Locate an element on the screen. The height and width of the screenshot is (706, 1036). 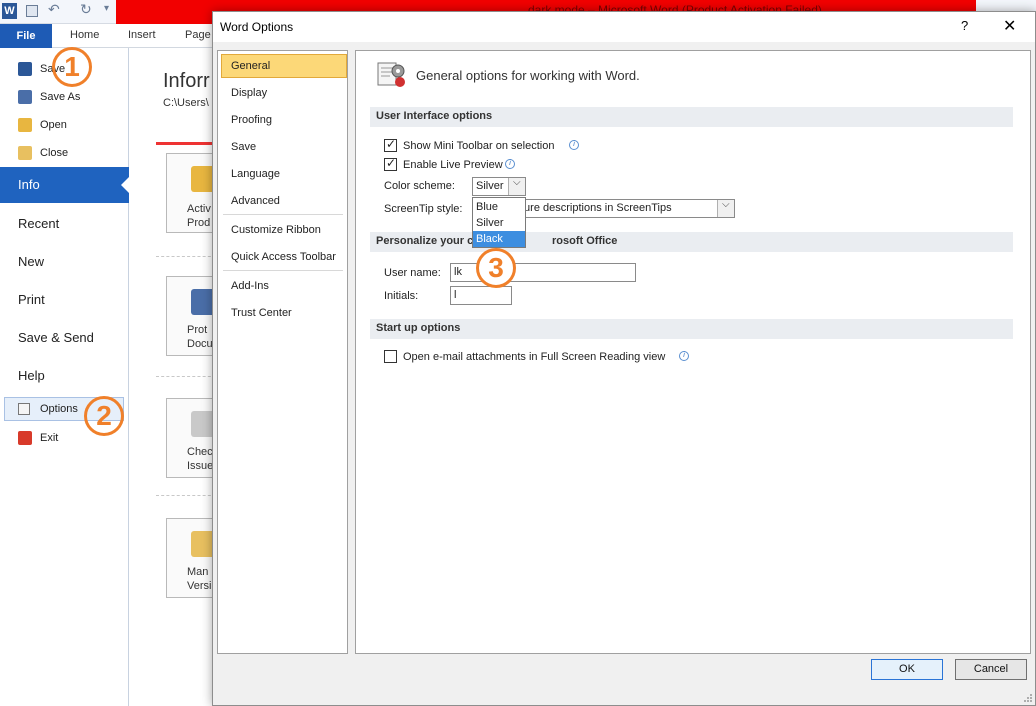
exit-icon is located at coordinates (25, 438).